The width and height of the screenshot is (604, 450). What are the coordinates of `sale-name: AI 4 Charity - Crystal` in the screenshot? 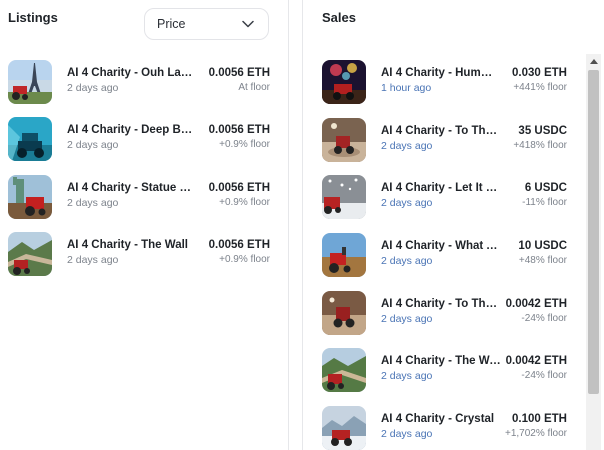 It's located at (438, 419).